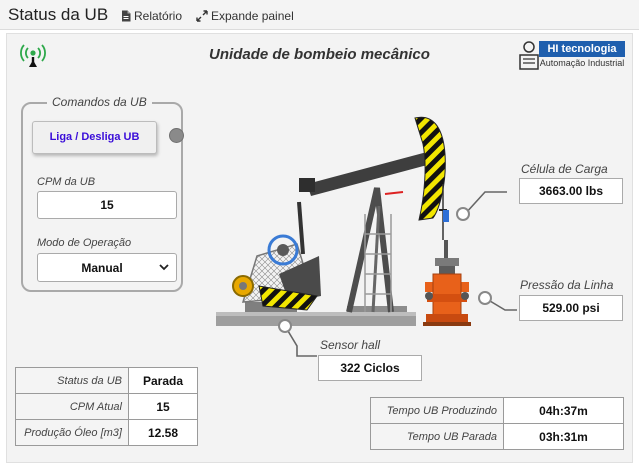 This screenshot has height=469, width=639. I want to click on table-row: Produção Óleo [m3] 12.58, so click(106, 432).